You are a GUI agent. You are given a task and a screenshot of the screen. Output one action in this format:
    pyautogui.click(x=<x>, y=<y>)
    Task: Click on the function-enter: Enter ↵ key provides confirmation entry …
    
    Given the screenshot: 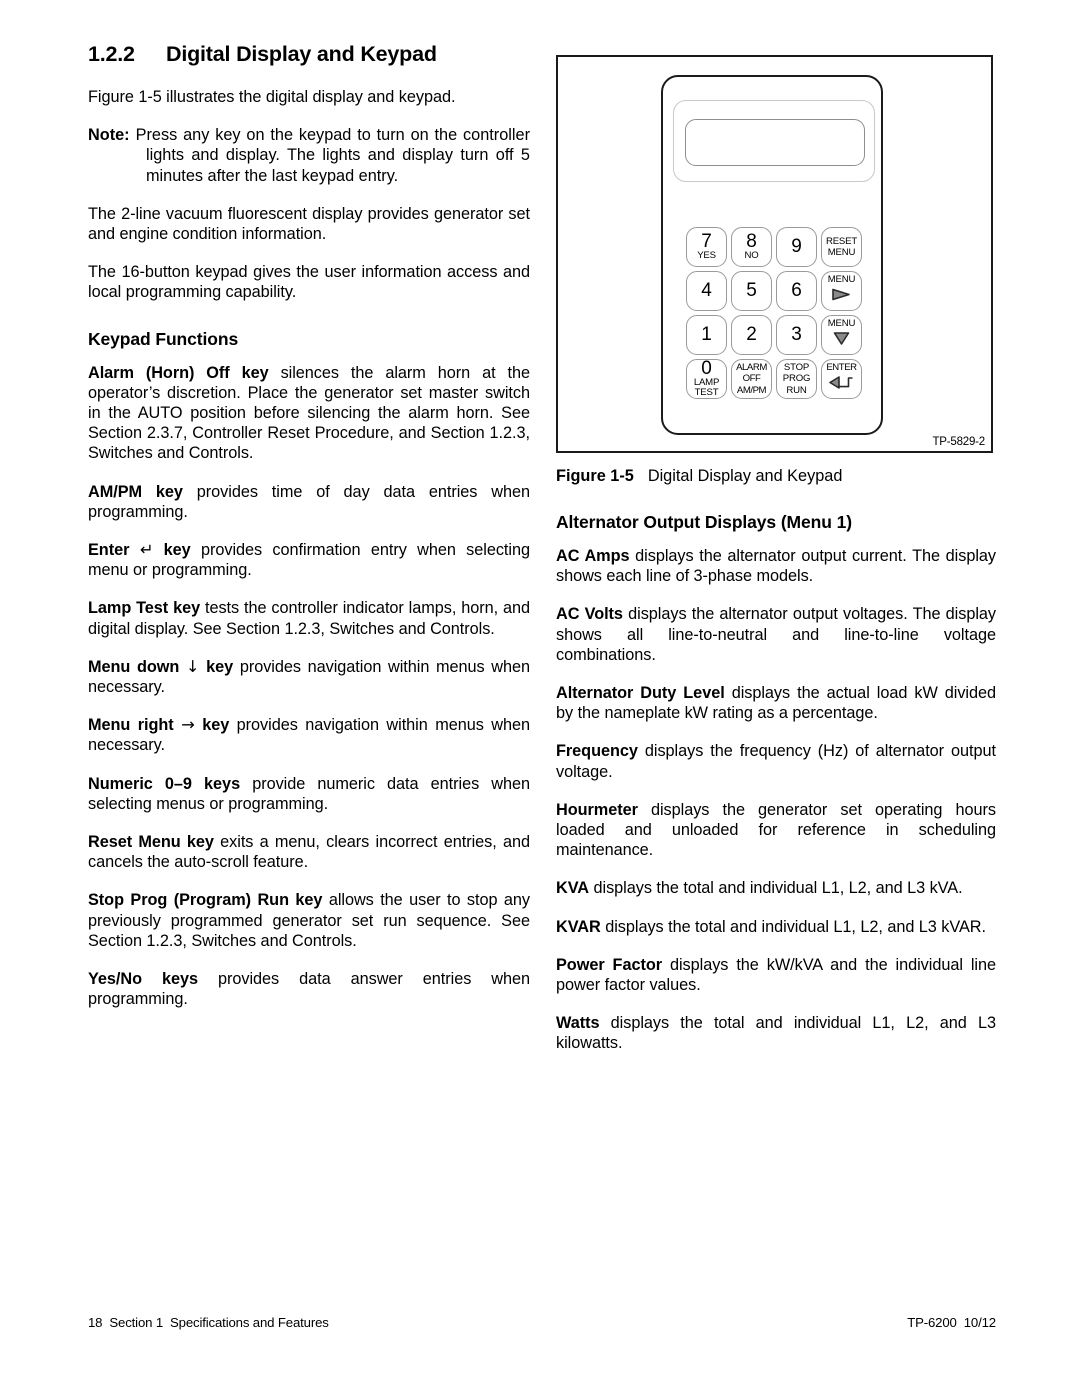 What is the action you would take?
    pyautogui.click(x=309, y=560)
    